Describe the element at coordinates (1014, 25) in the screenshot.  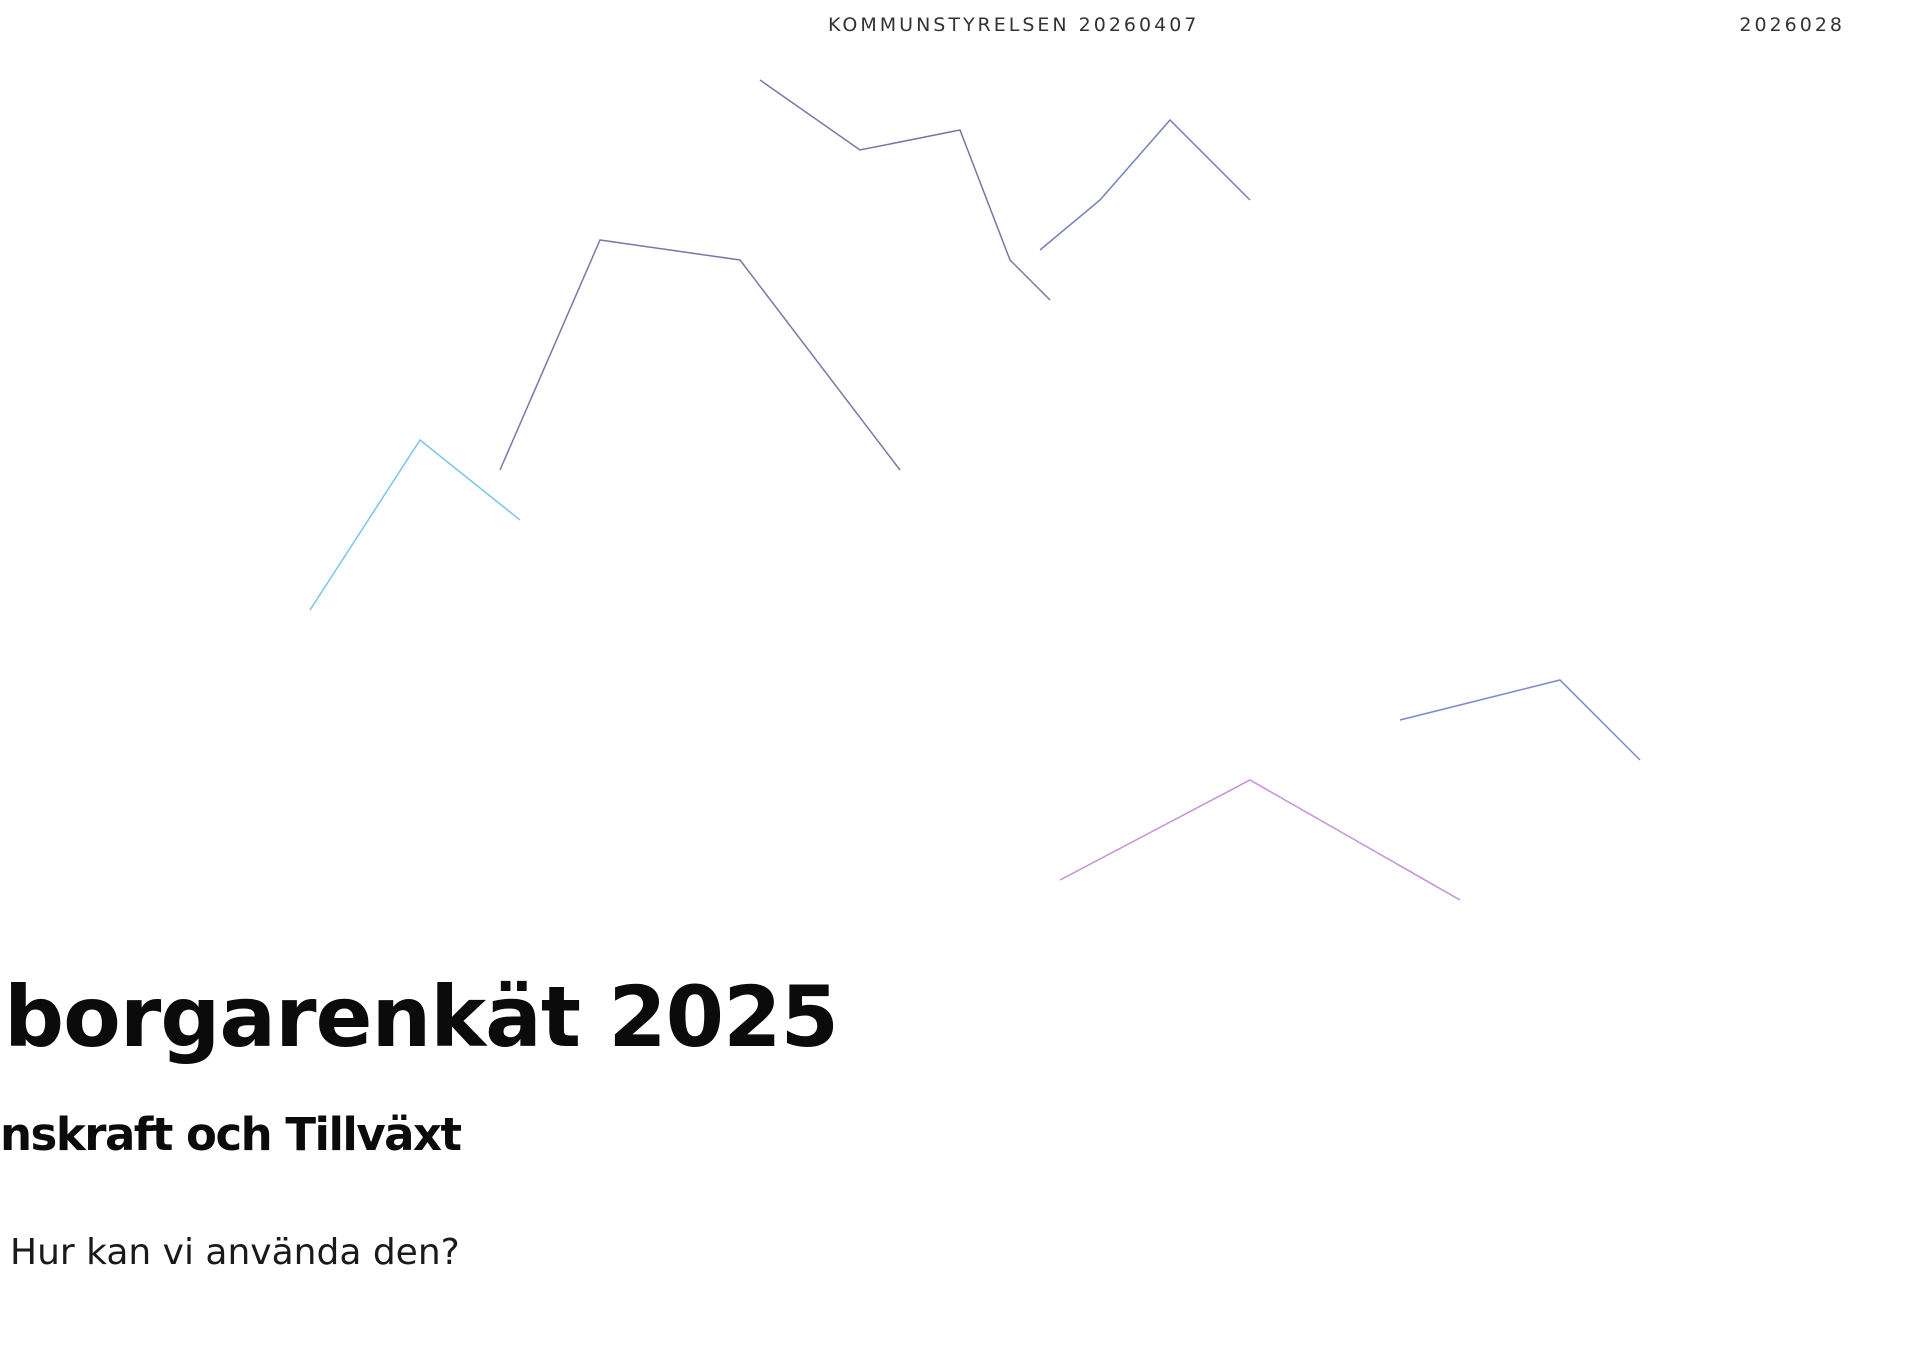
I see `meeting-label: KOMMUNSTYRELSEN 20260407` at that location.